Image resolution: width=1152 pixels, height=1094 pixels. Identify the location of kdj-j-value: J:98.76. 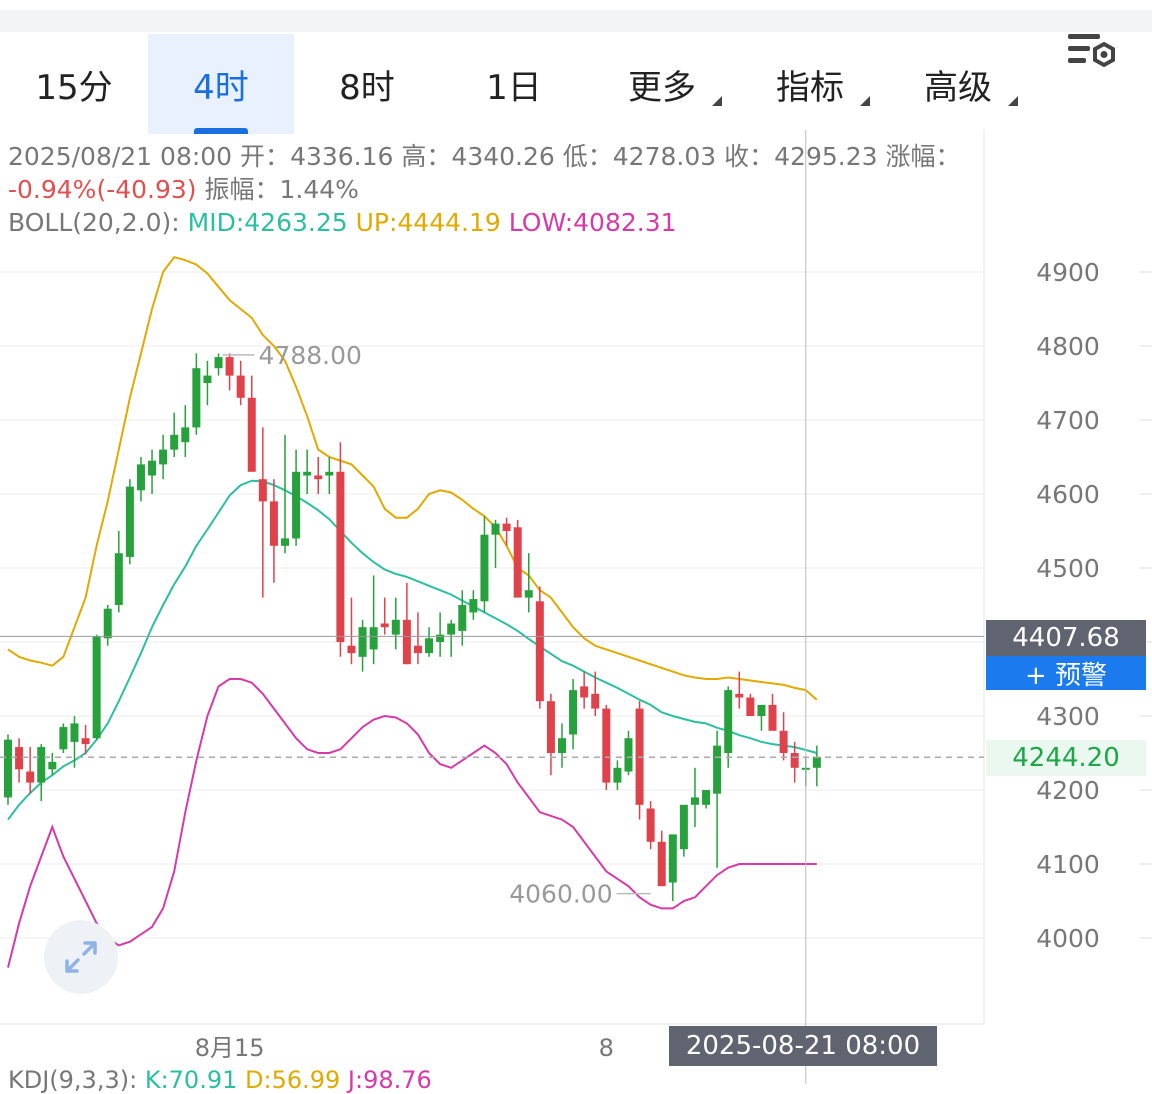
(389, 1080).